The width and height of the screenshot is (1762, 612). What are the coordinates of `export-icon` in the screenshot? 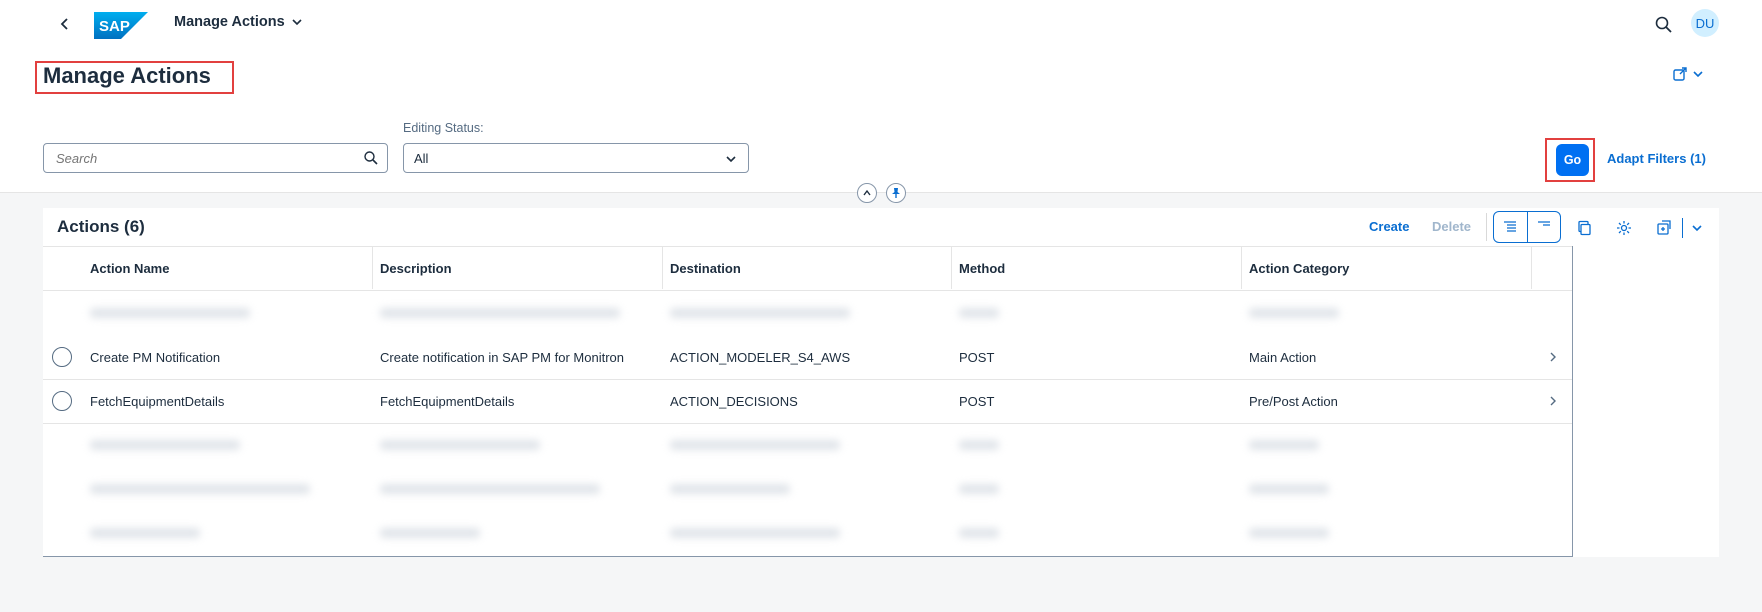 It's located at (1664, 227).